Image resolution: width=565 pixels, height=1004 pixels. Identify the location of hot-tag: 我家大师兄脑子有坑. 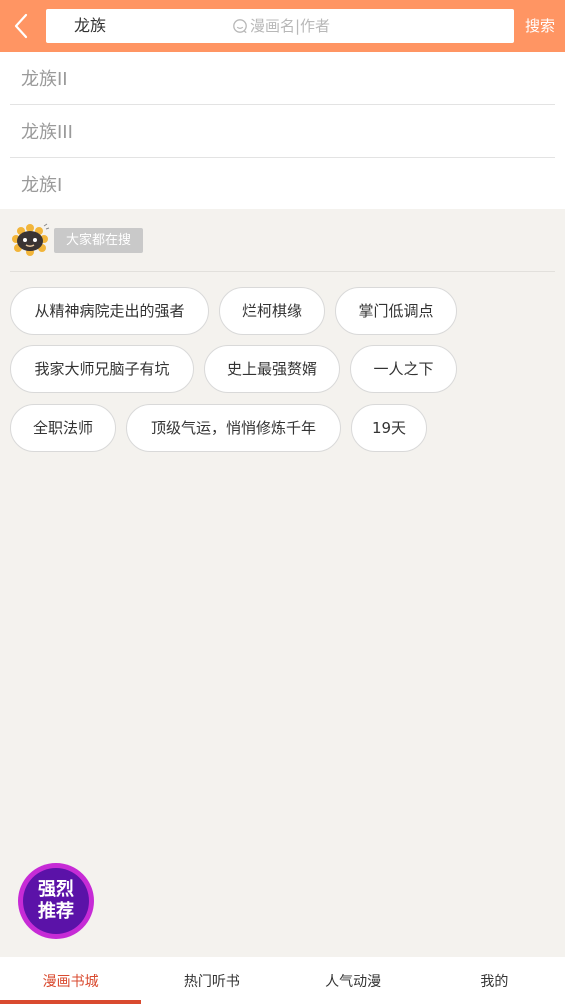
(102, 369).